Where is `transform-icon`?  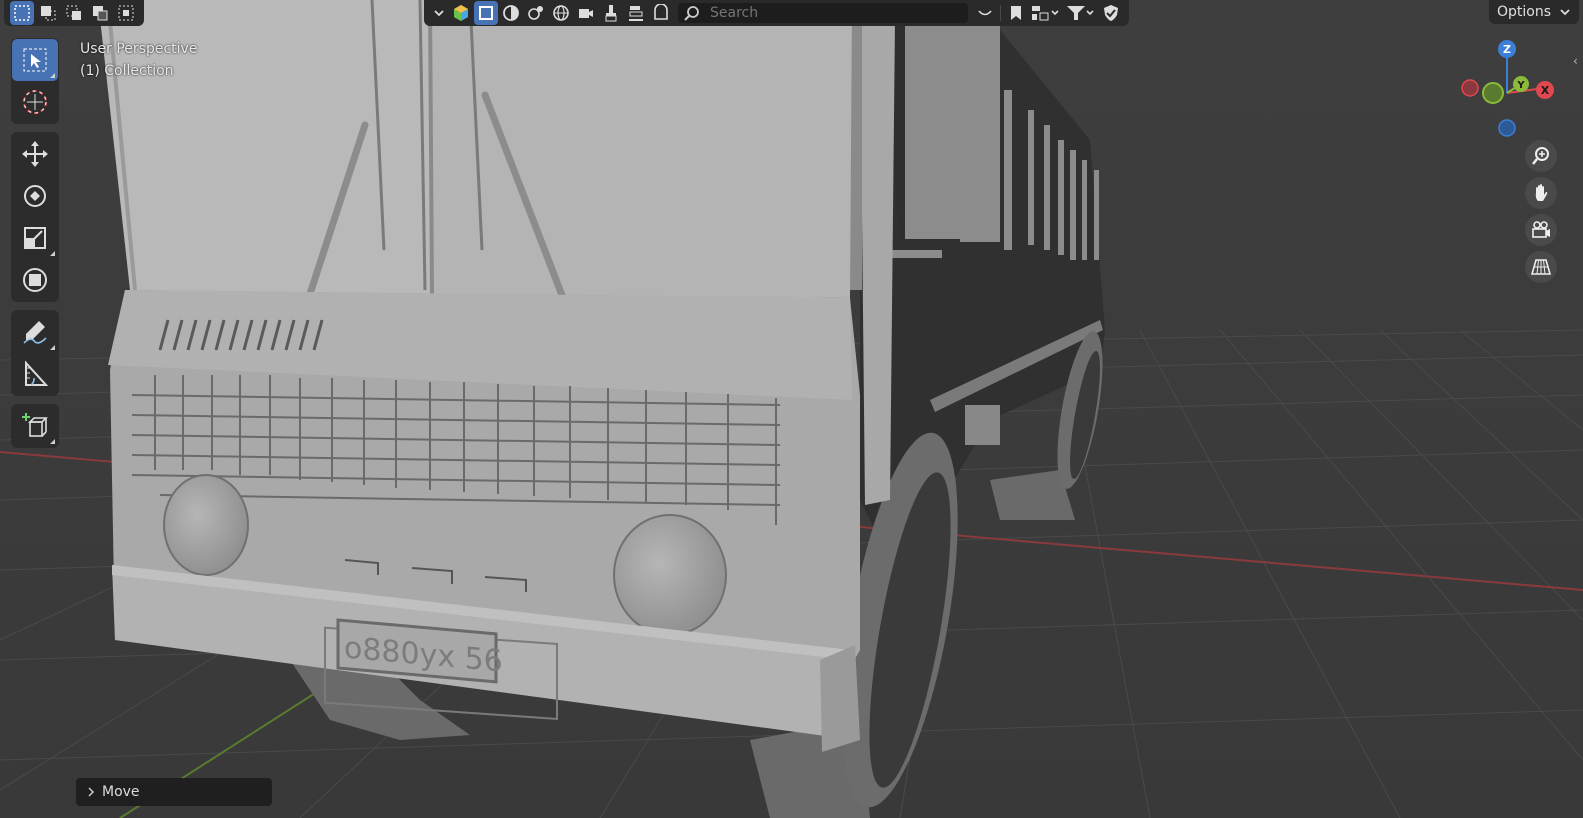
transform-icon is located at coordinates (35, 280).